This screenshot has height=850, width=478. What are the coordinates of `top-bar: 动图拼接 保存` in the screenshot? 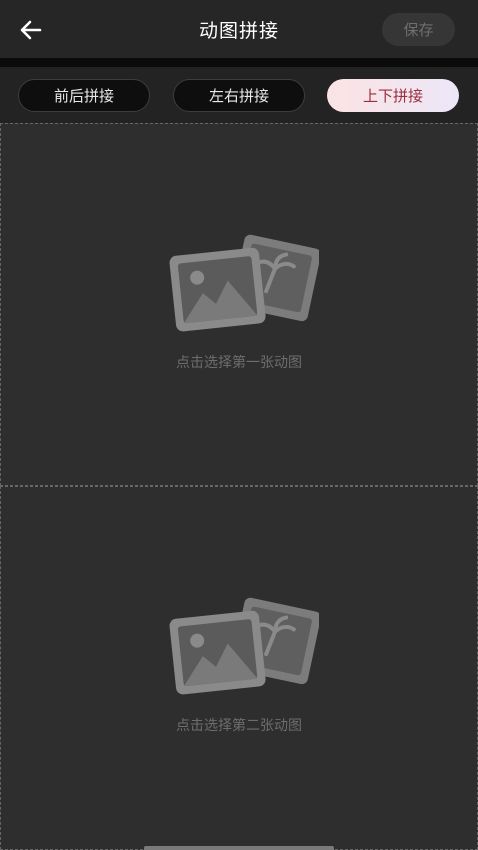 It's located at (239, 29).